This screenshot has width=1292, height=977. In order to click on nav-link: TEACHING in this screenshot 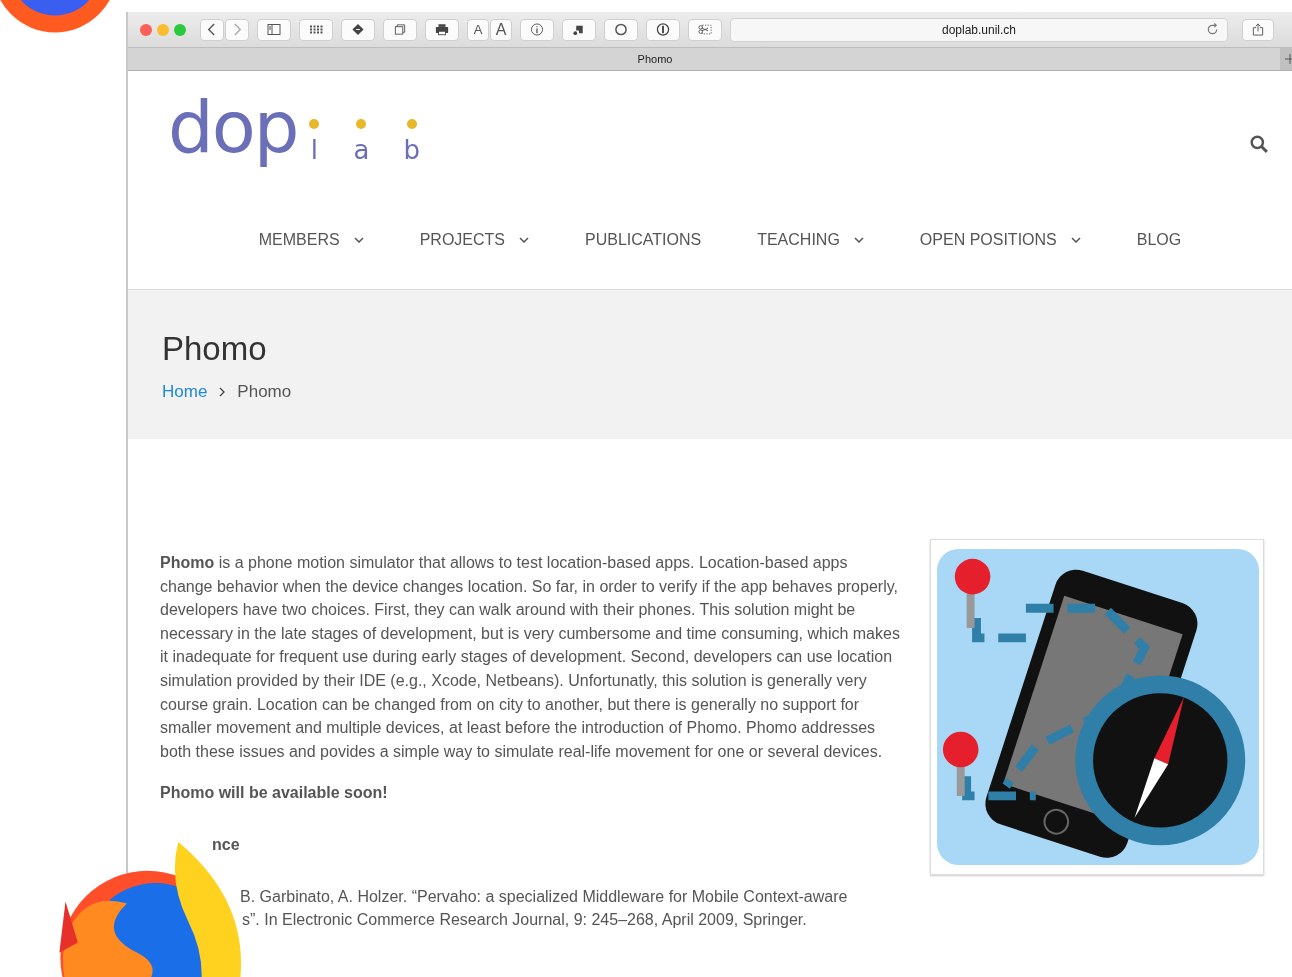, I will do `click(810, 240)`.